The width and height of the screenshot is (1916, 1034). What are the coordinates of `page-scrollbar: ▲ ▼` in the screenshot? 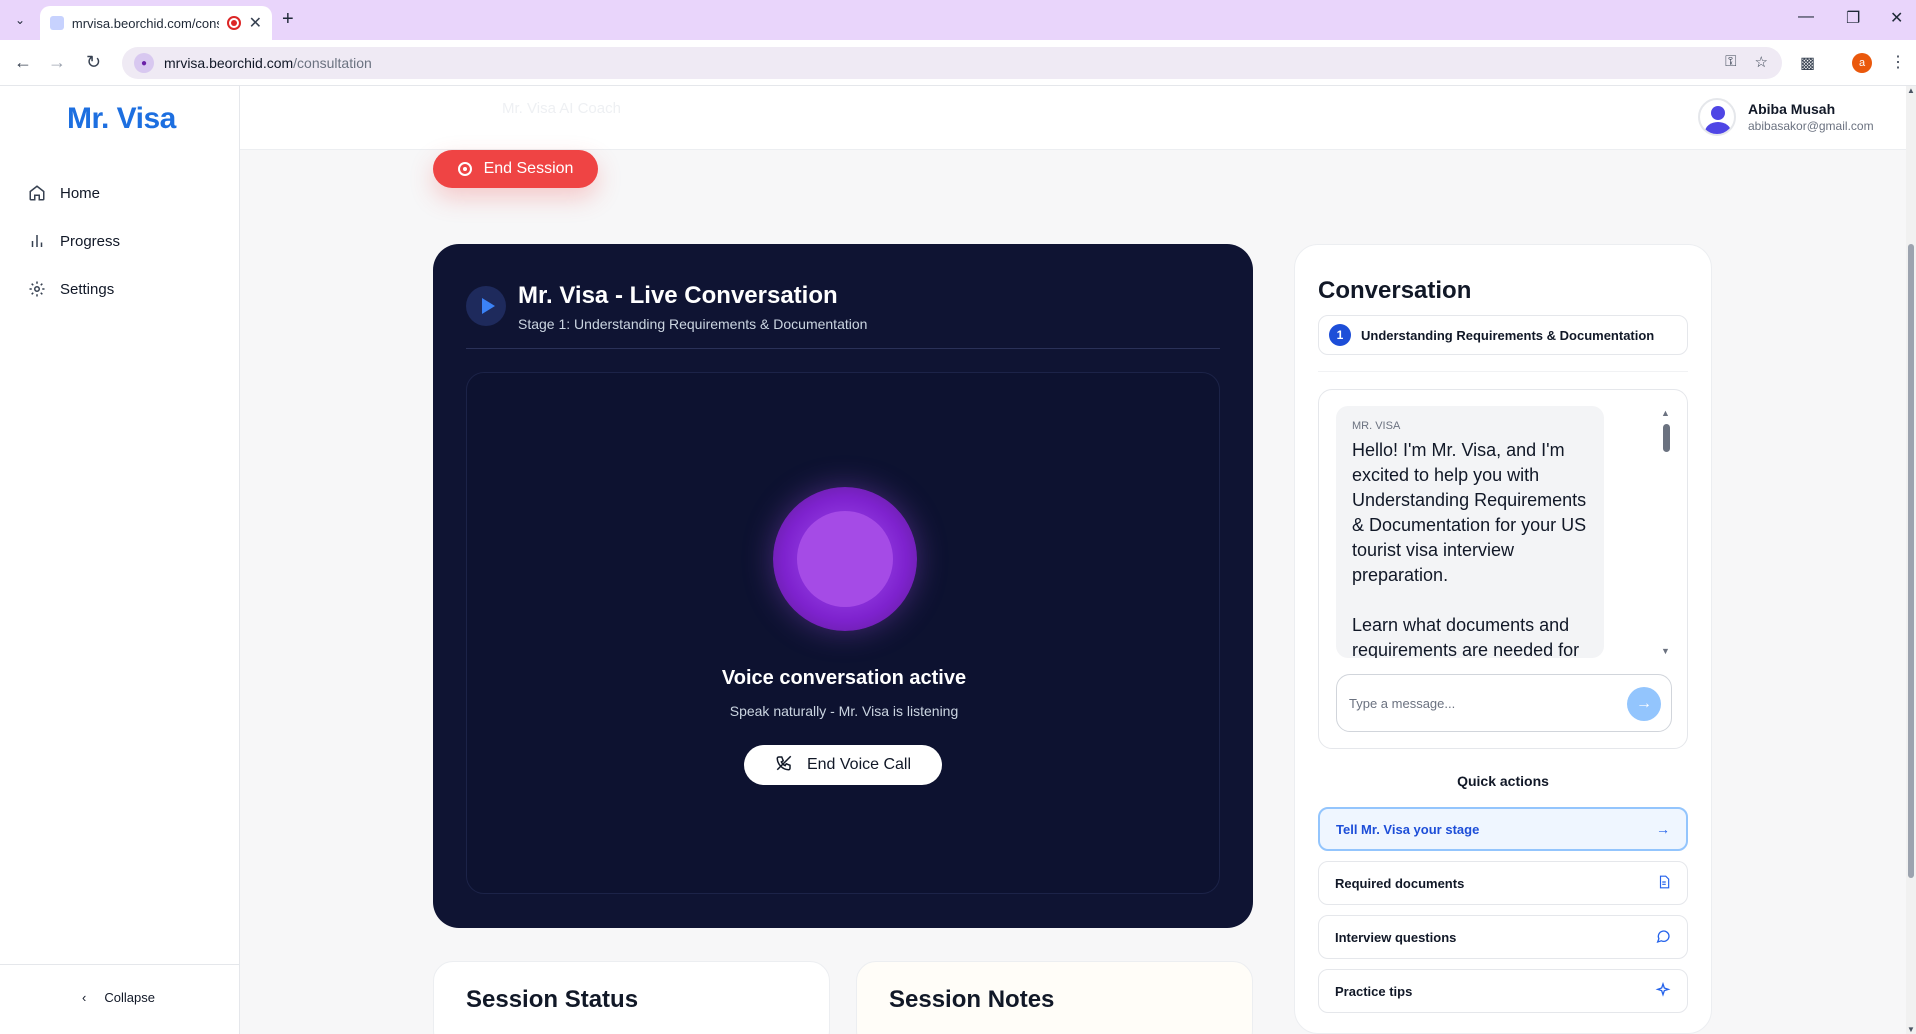 It's located at (1911, 560).